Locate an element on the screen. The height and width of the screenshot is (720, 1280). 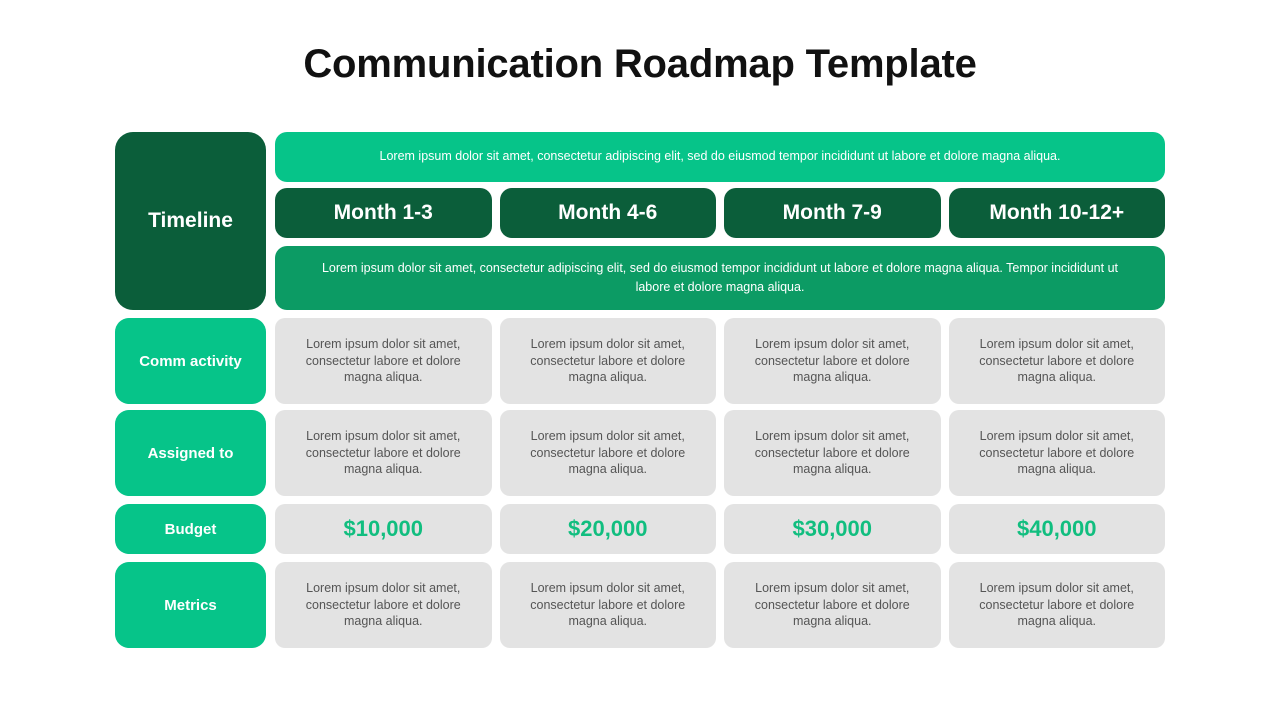
cell-budget-1: $10,000 is located at coordinates (383, 529).